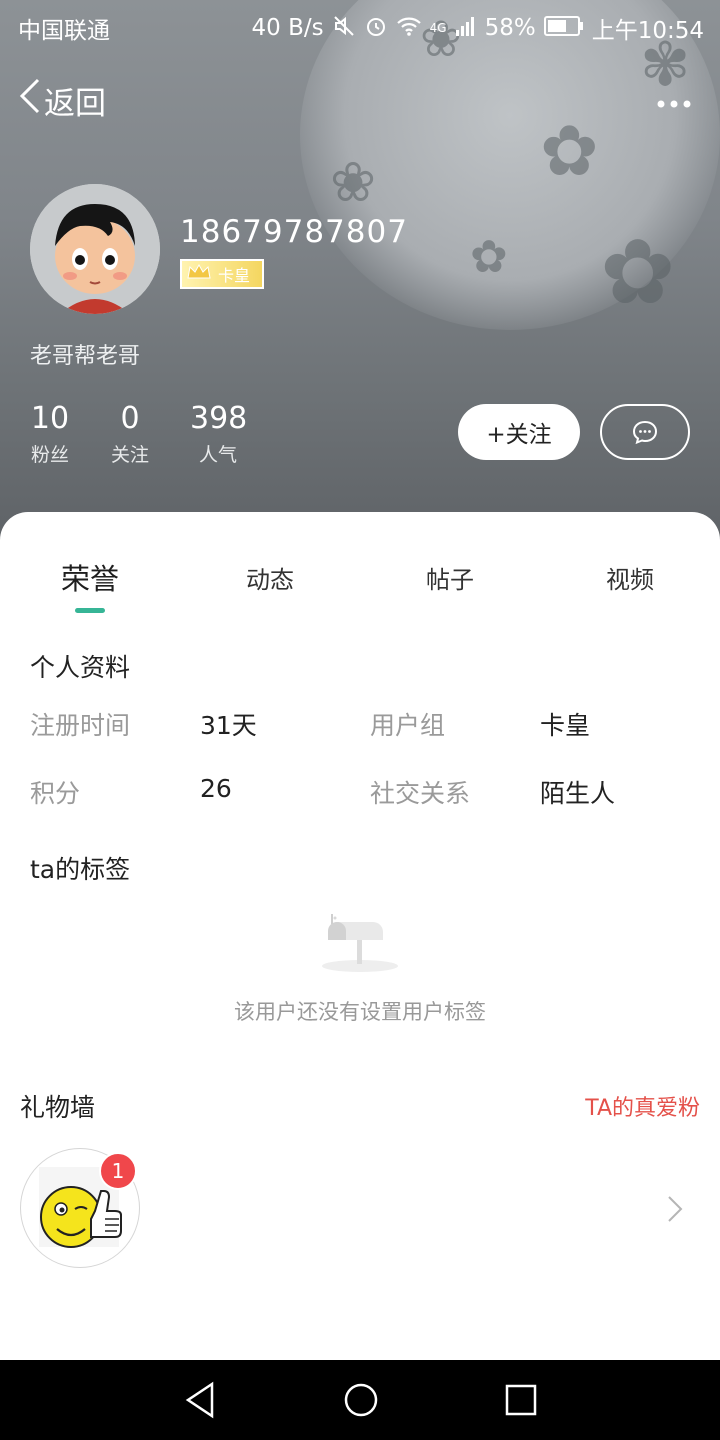 This screenshot has width=720, height=1440. Describe the element at coordinates (216, 788) in the screenshot. I see `points-value: 26` at that location.